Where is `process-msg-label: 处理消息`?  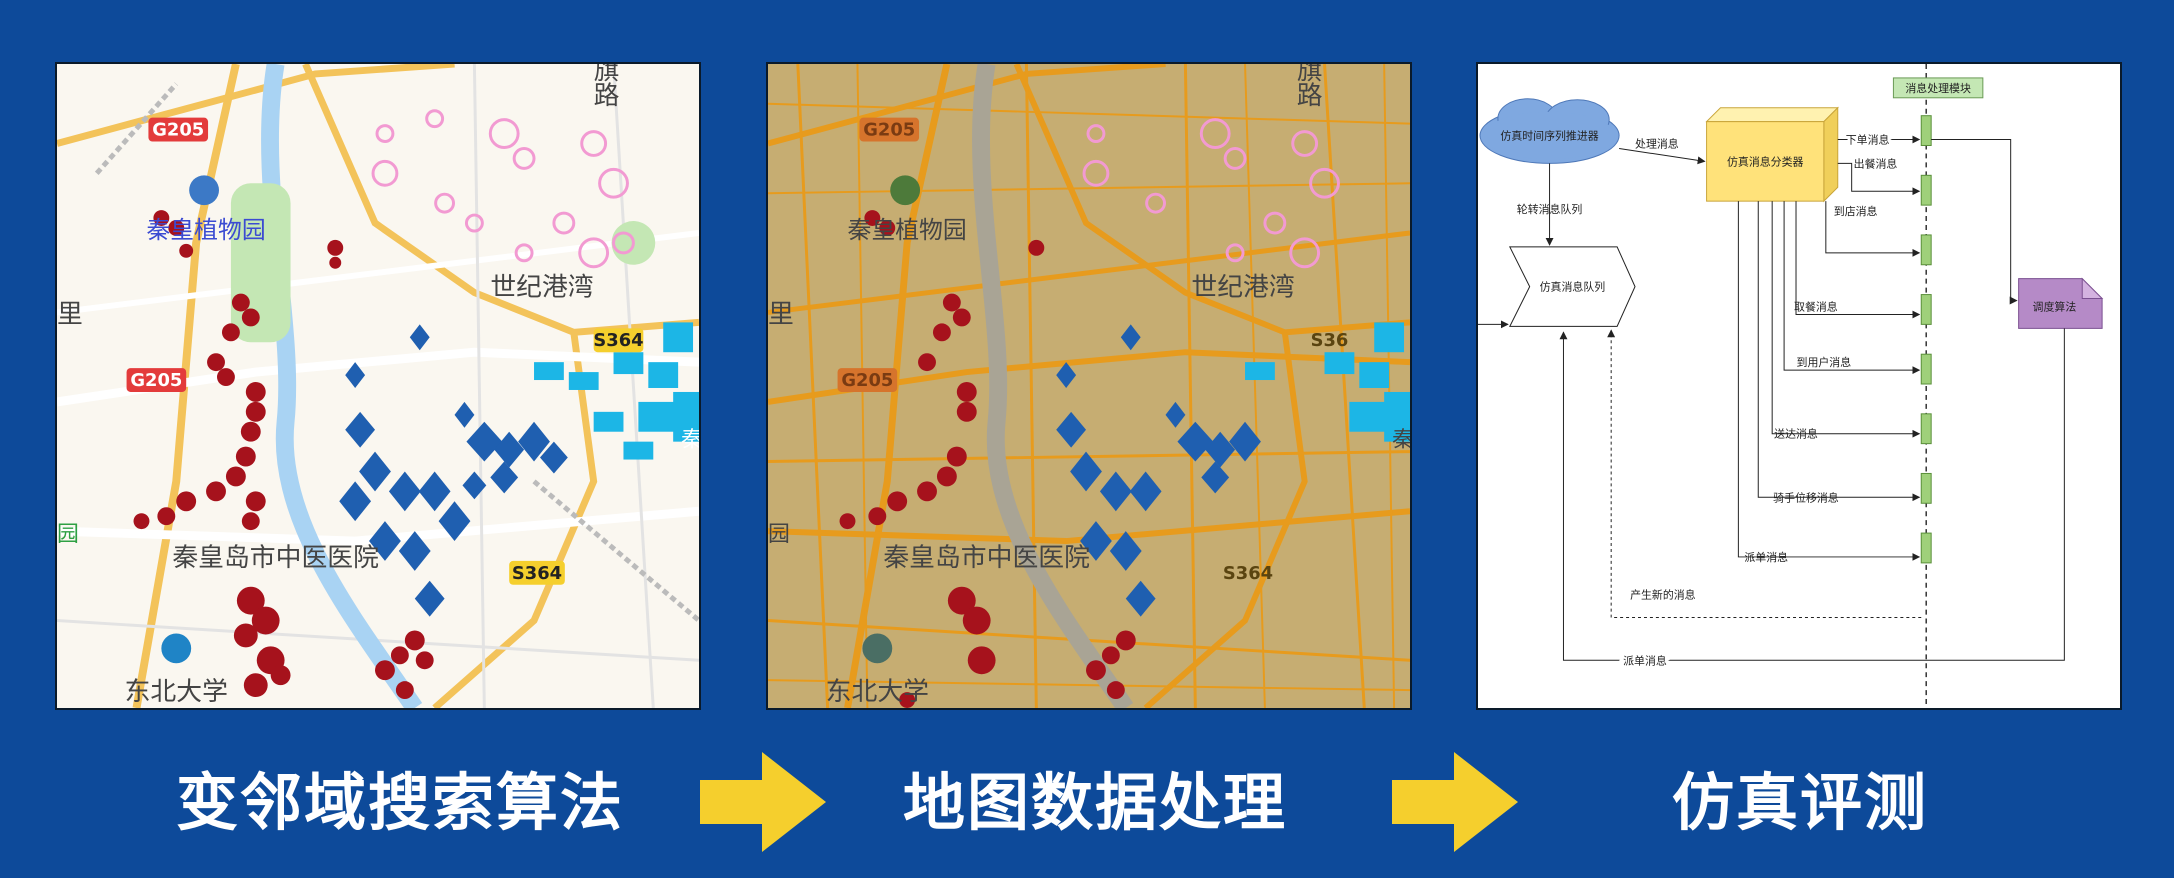 process-msg-label: 处理消息 is located at coordinates (1657, 143).